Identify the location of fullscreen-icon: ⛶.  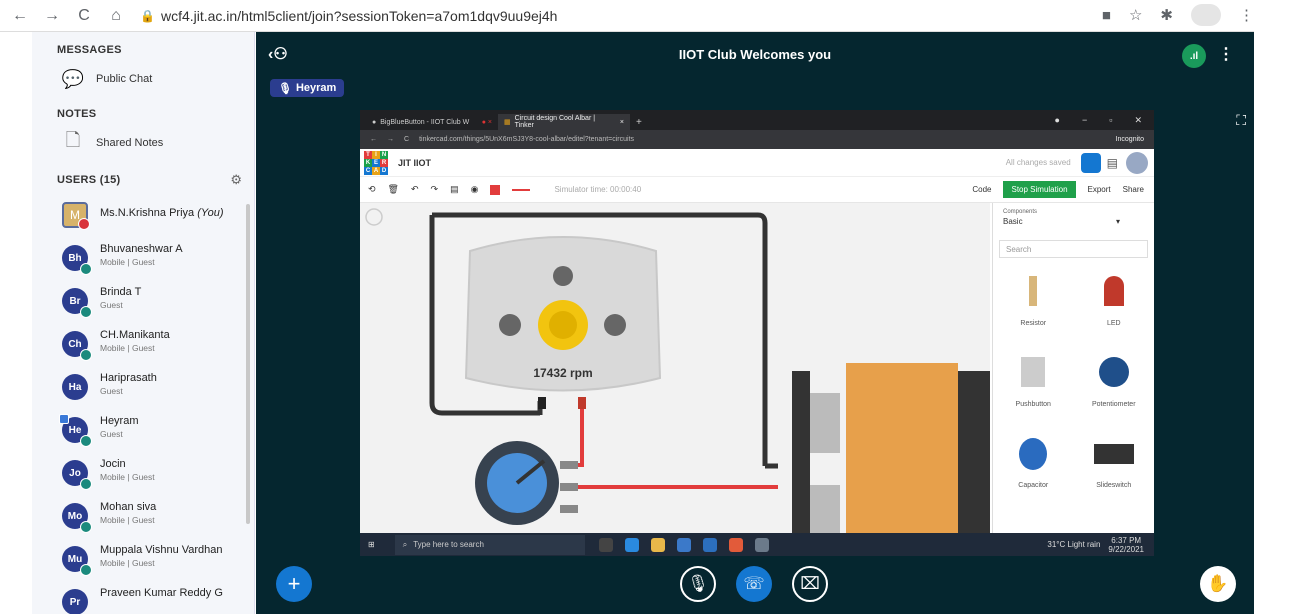
(1241, 120).